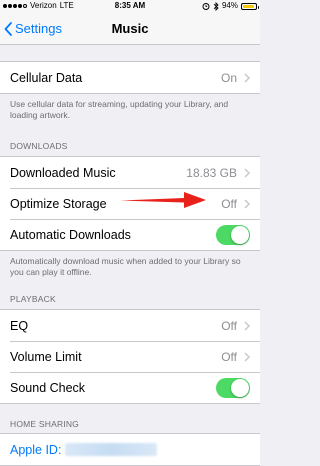  Describe the element at coordinates (163, 200) in the screenshot. I see `annotation-arrow` at that location.